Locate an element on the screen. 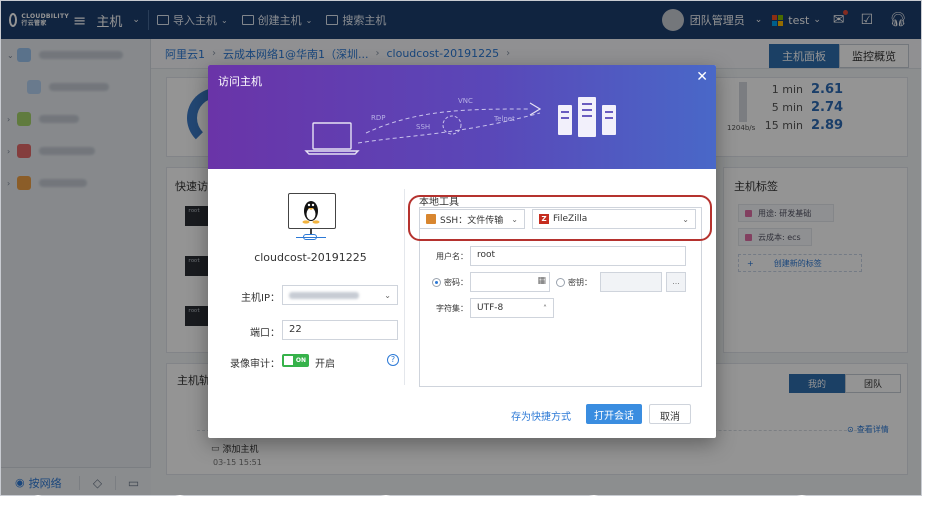  save-shortcut-link: 存为快捷方式 is located at coordinates (541, 415).